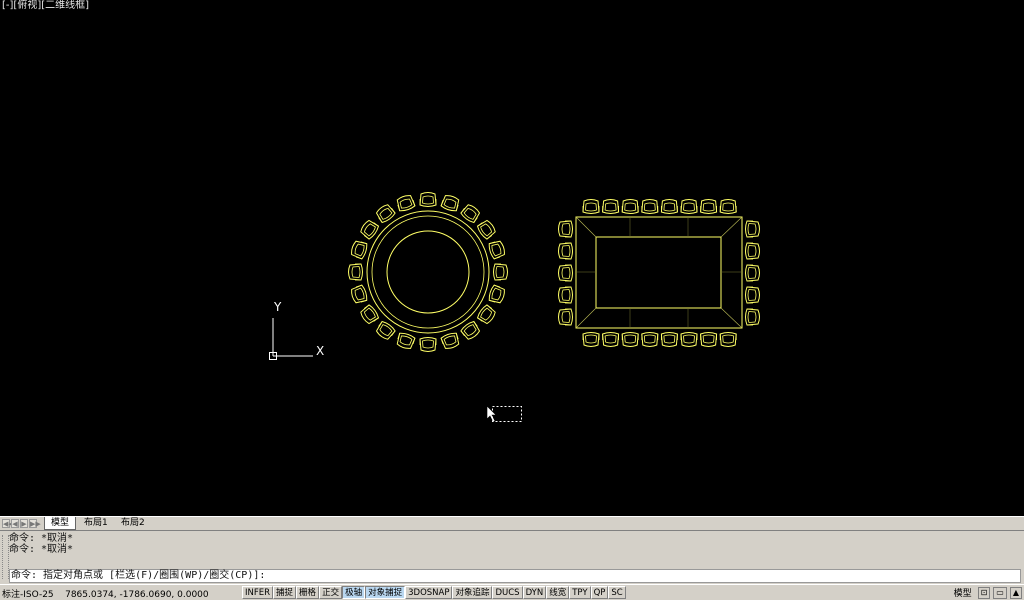 The height and width of the screenshot is (600, 1024). I want to click on command-input: 命令: 指定对角点或 [栏选(F)/圈围(WP)/圈交(CP)]:, so click(515, 576).